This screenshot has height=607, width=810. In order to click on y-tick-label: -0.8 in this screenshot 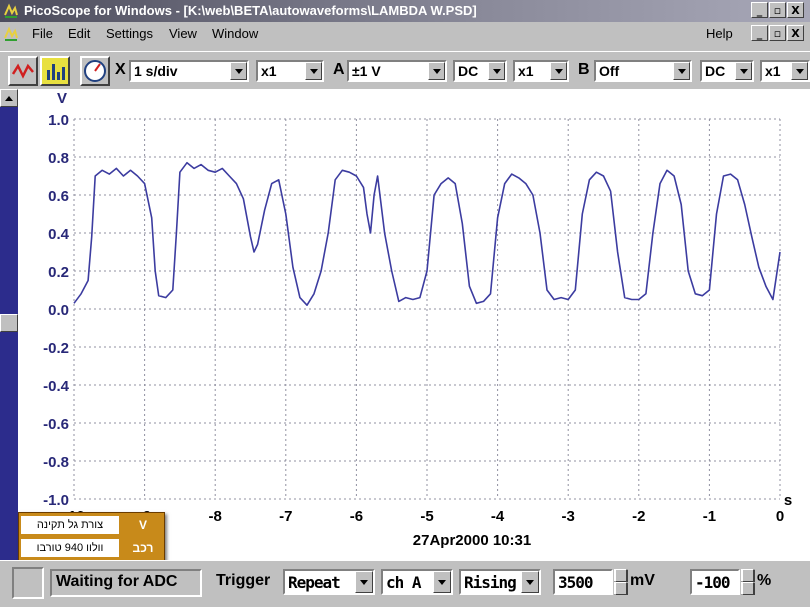, I will do `click(56, 462)`.